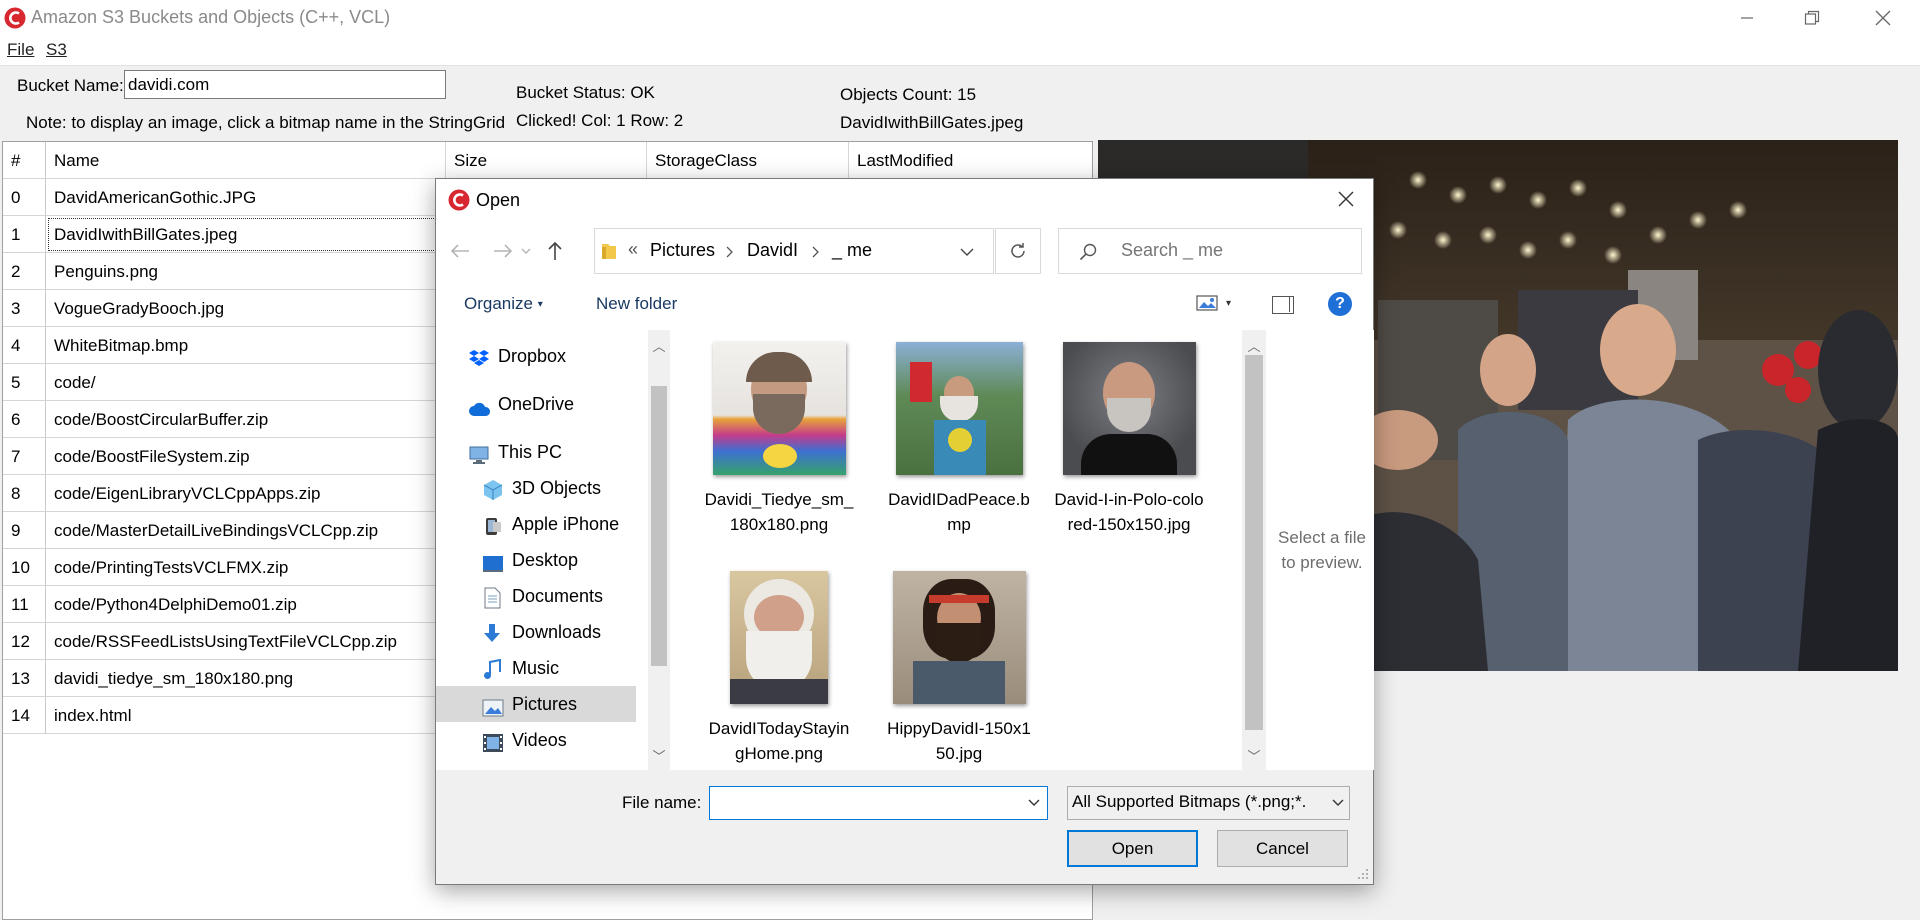  Describe the element at coordinates (536, 740) in the screenshot. I see `nav-item: Videos` at that location.